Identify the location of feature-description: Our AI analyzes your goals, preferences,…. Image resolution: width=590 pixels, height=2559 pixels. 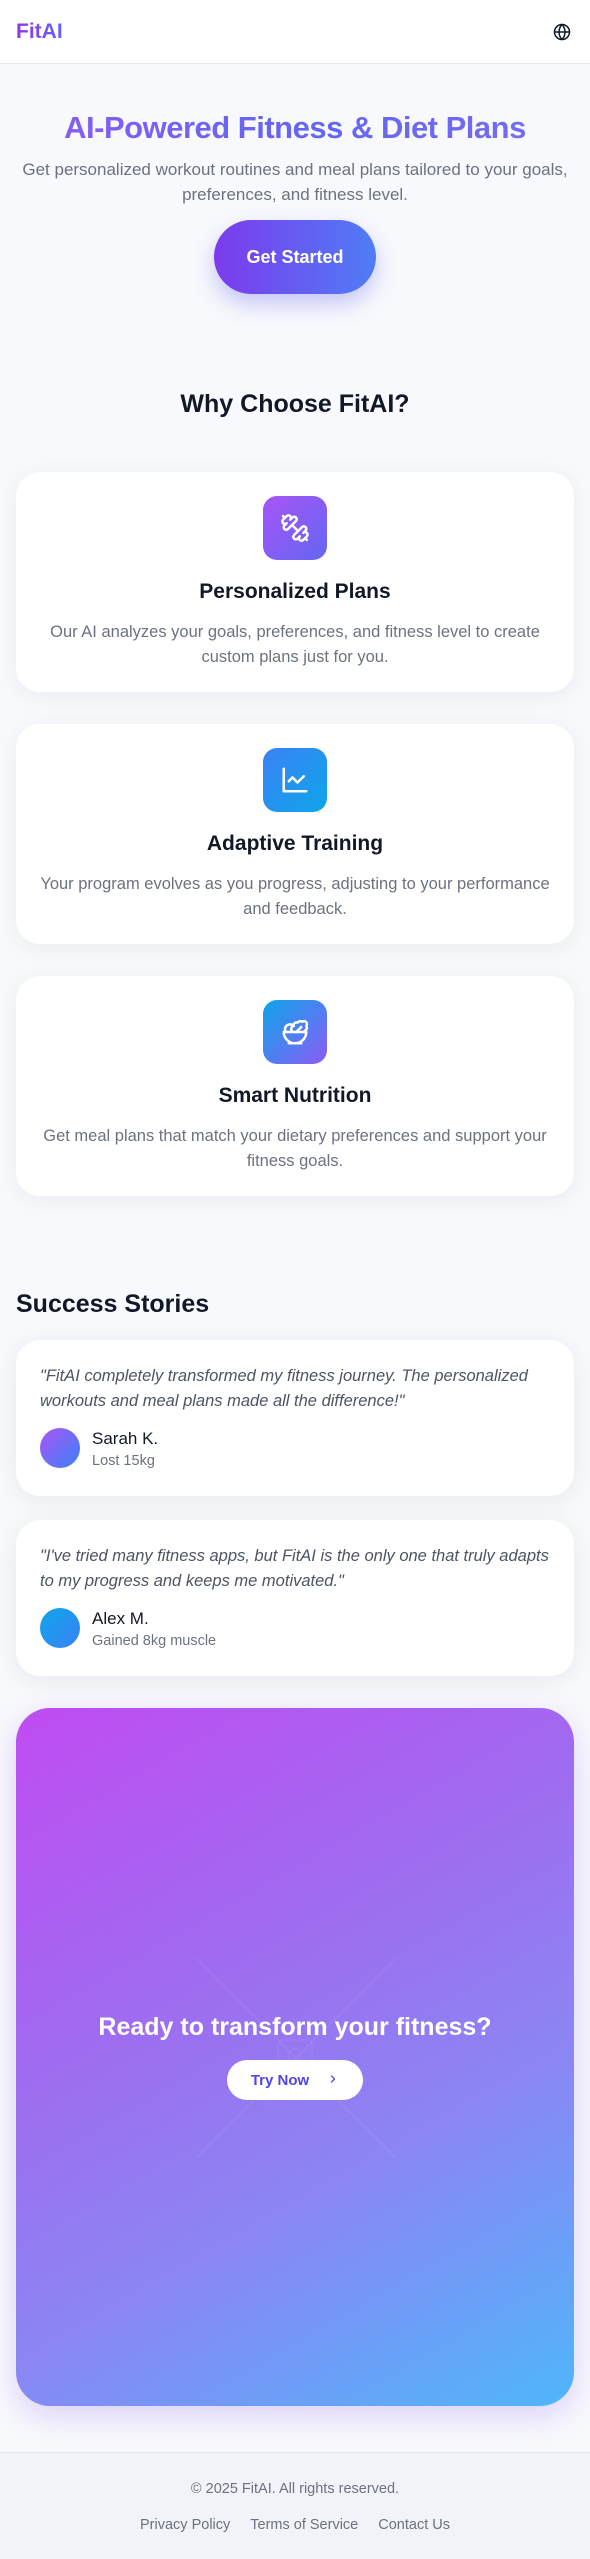
(295, 644).